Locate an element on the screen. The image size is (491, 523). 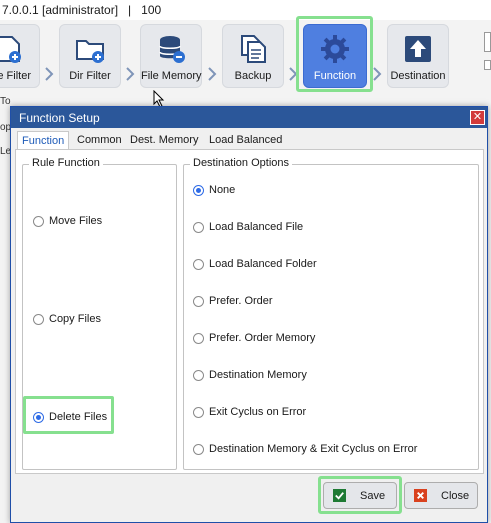
file-filter-icon is located at coordinates (10, 49).